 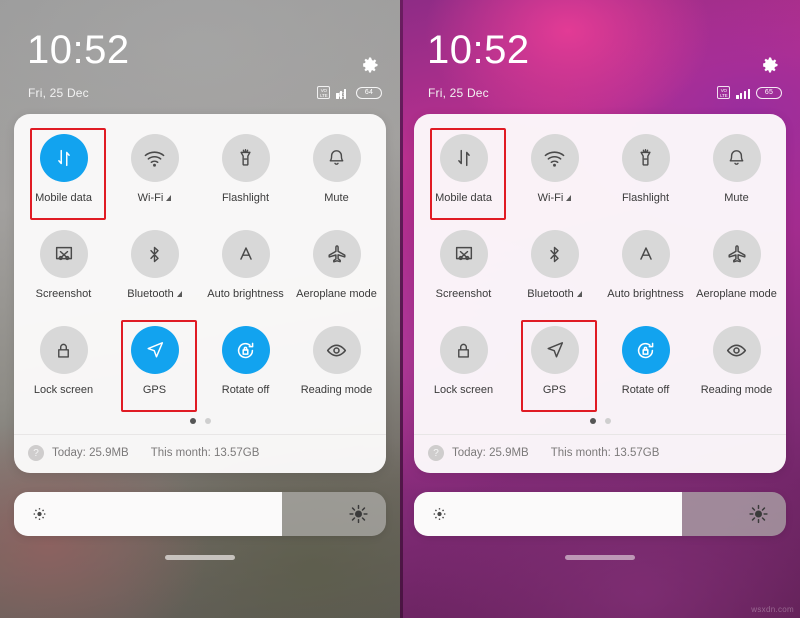 What do you see at coordinates (736, 198) in the screenshot?
I see `quick-tile-label-text: Mute` at bounding box center [736, 198].